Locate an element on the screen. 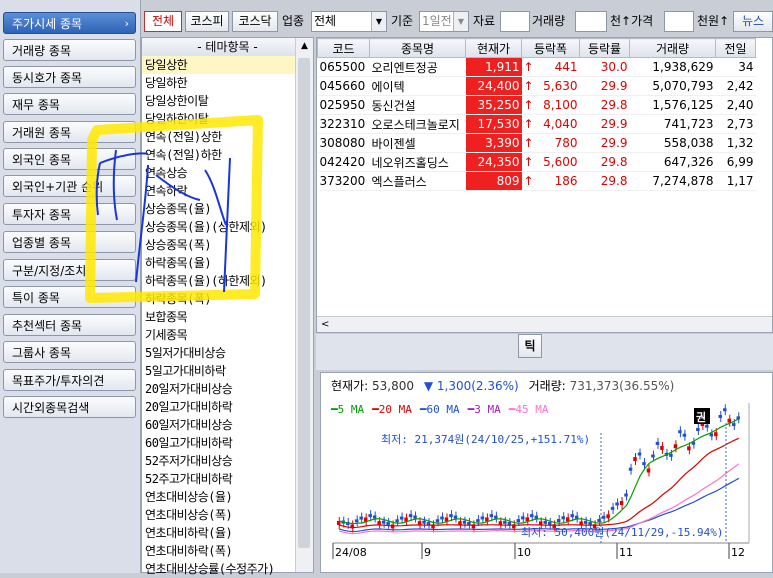 This screenshot has height=578, width=773. theme-item: 당일하한 is located at coordinates (219, 83).